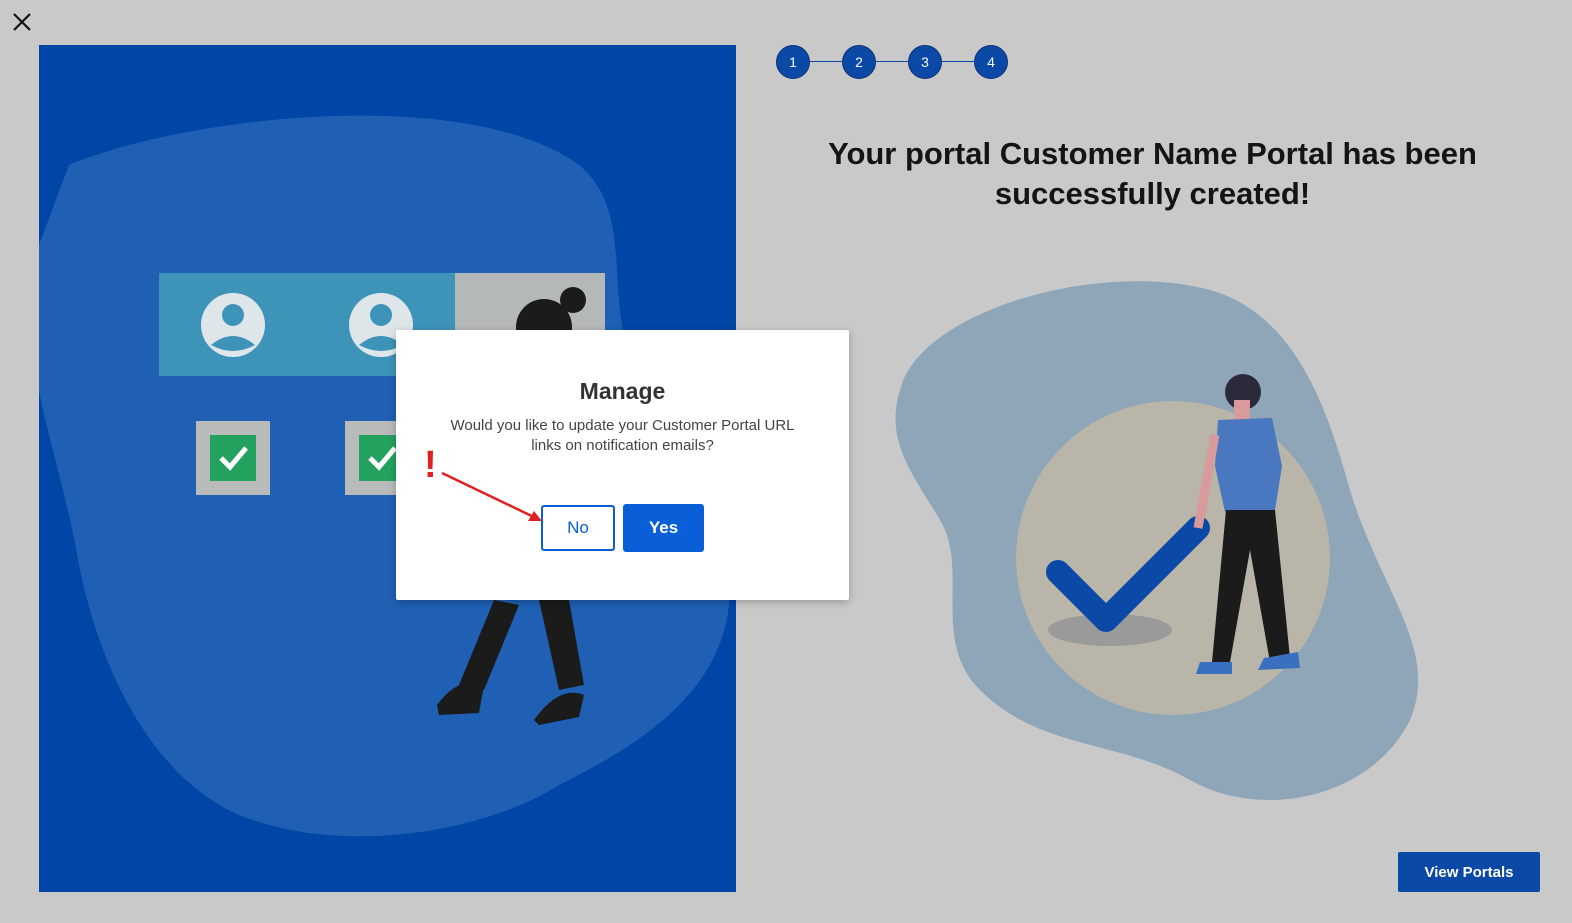 The height and width of the screenshot is (923, 1572). Describe the element at coordinates (925, 62) in the screenshot. I see `step-3: 3` at that location.